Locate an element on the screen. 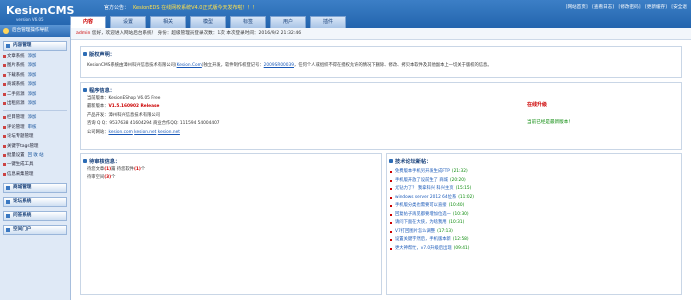 The width and height of the screenshot is (691, 300). section-label: 问答系统 is located at coordinates (22, 216).